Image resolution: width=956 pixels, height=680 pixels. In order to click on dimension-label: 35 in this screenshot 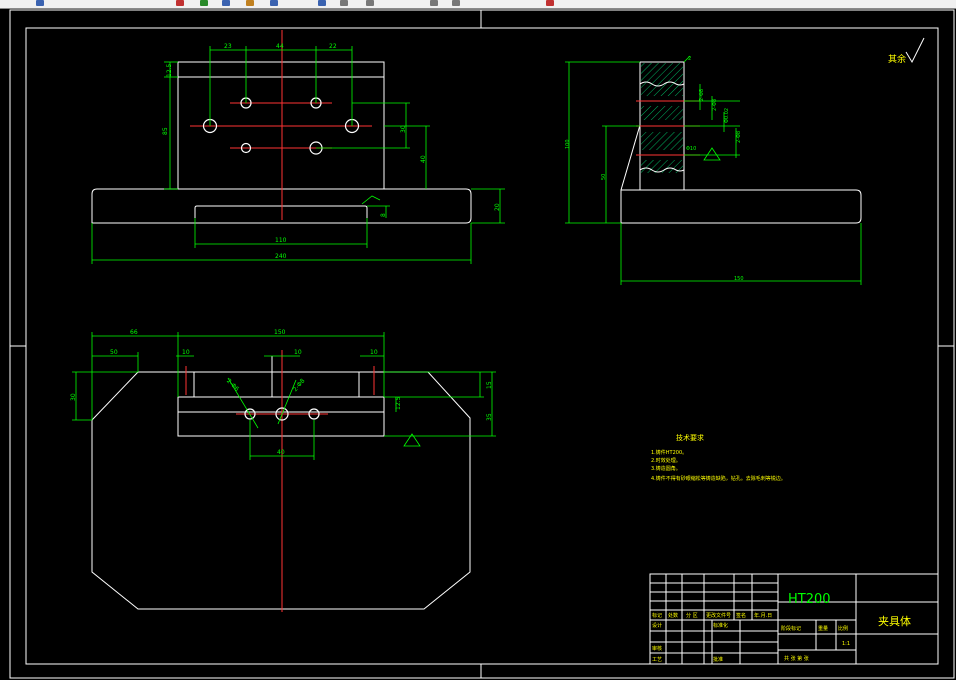, I will do `click(489, 417)`.